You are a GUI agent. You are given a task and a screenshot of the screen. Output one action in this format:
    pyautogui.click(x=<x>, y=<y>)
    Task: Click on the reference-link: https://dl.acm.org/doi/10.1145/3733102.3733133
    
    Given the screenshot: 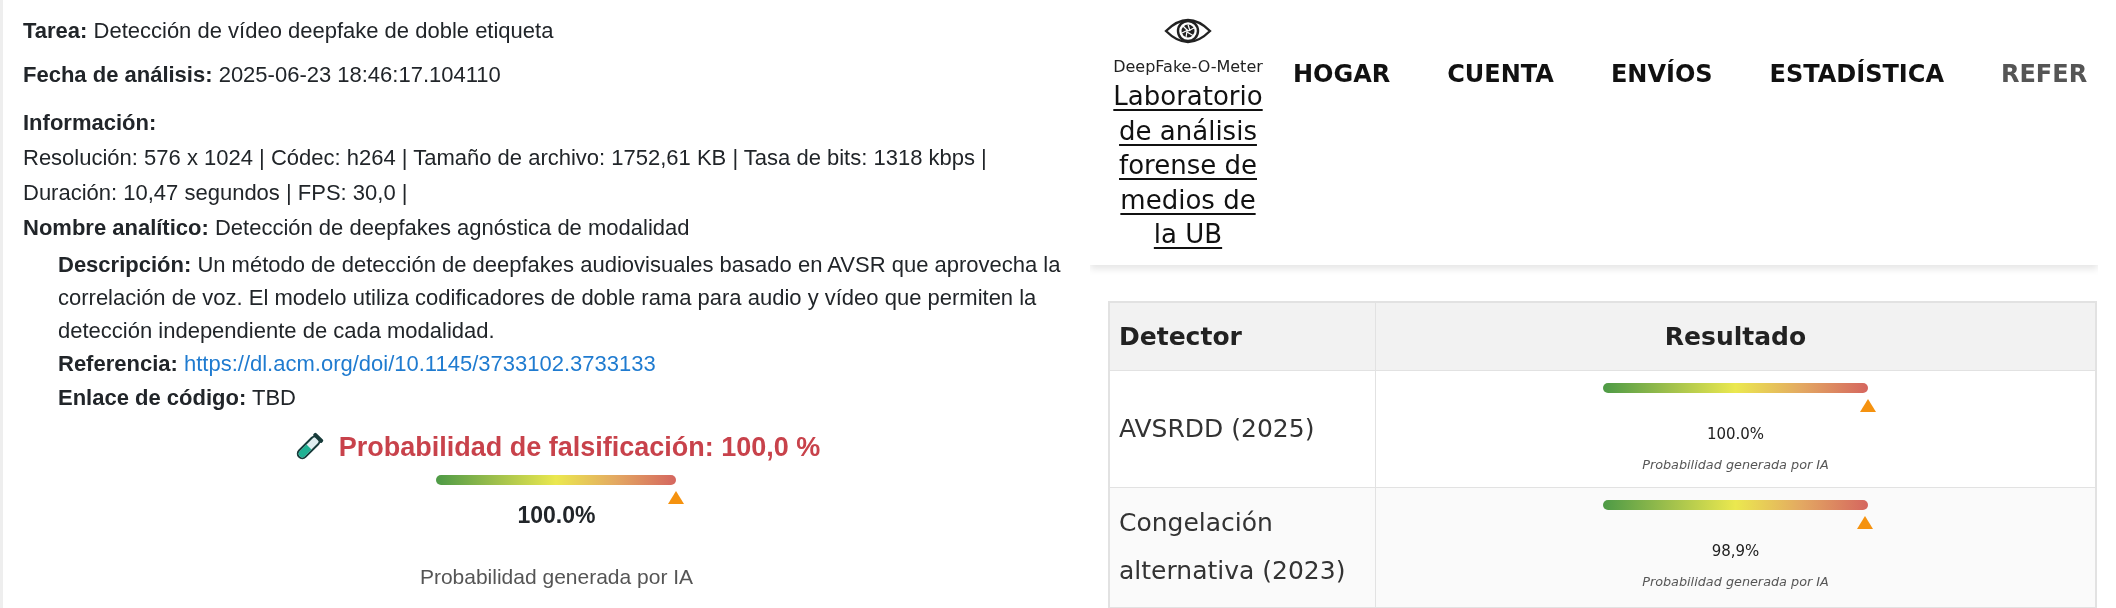 What is the action you would take?
    pyautogui.click(x=419, y=363)
    